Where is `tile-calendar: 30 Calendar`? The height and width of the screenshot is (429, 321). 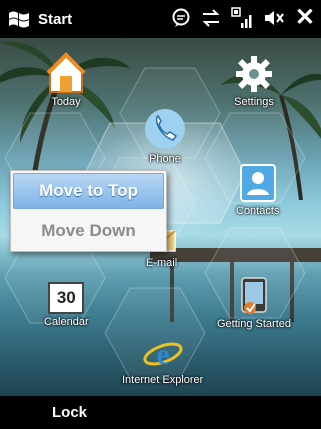
tile-calendar: 30 Calendar is located at coordinates (66, 305).